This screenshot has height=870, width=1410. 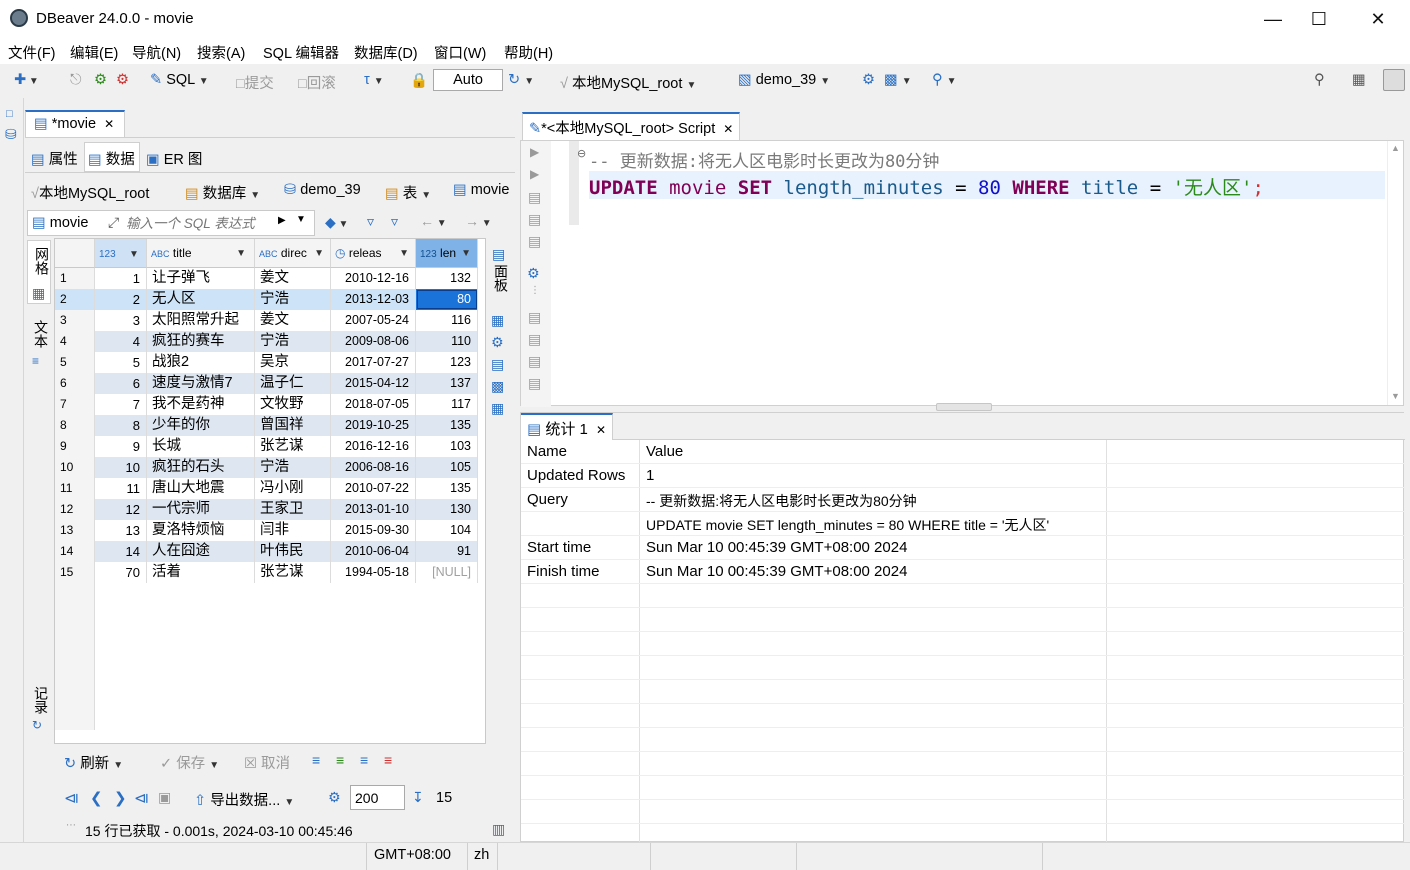 What do you see at coordinates (270, 320) in the screenshot?
I see `table-row: 3 3 太阳照常升起 姜文 2007-05-24 116` at bounding box center [270, 320].